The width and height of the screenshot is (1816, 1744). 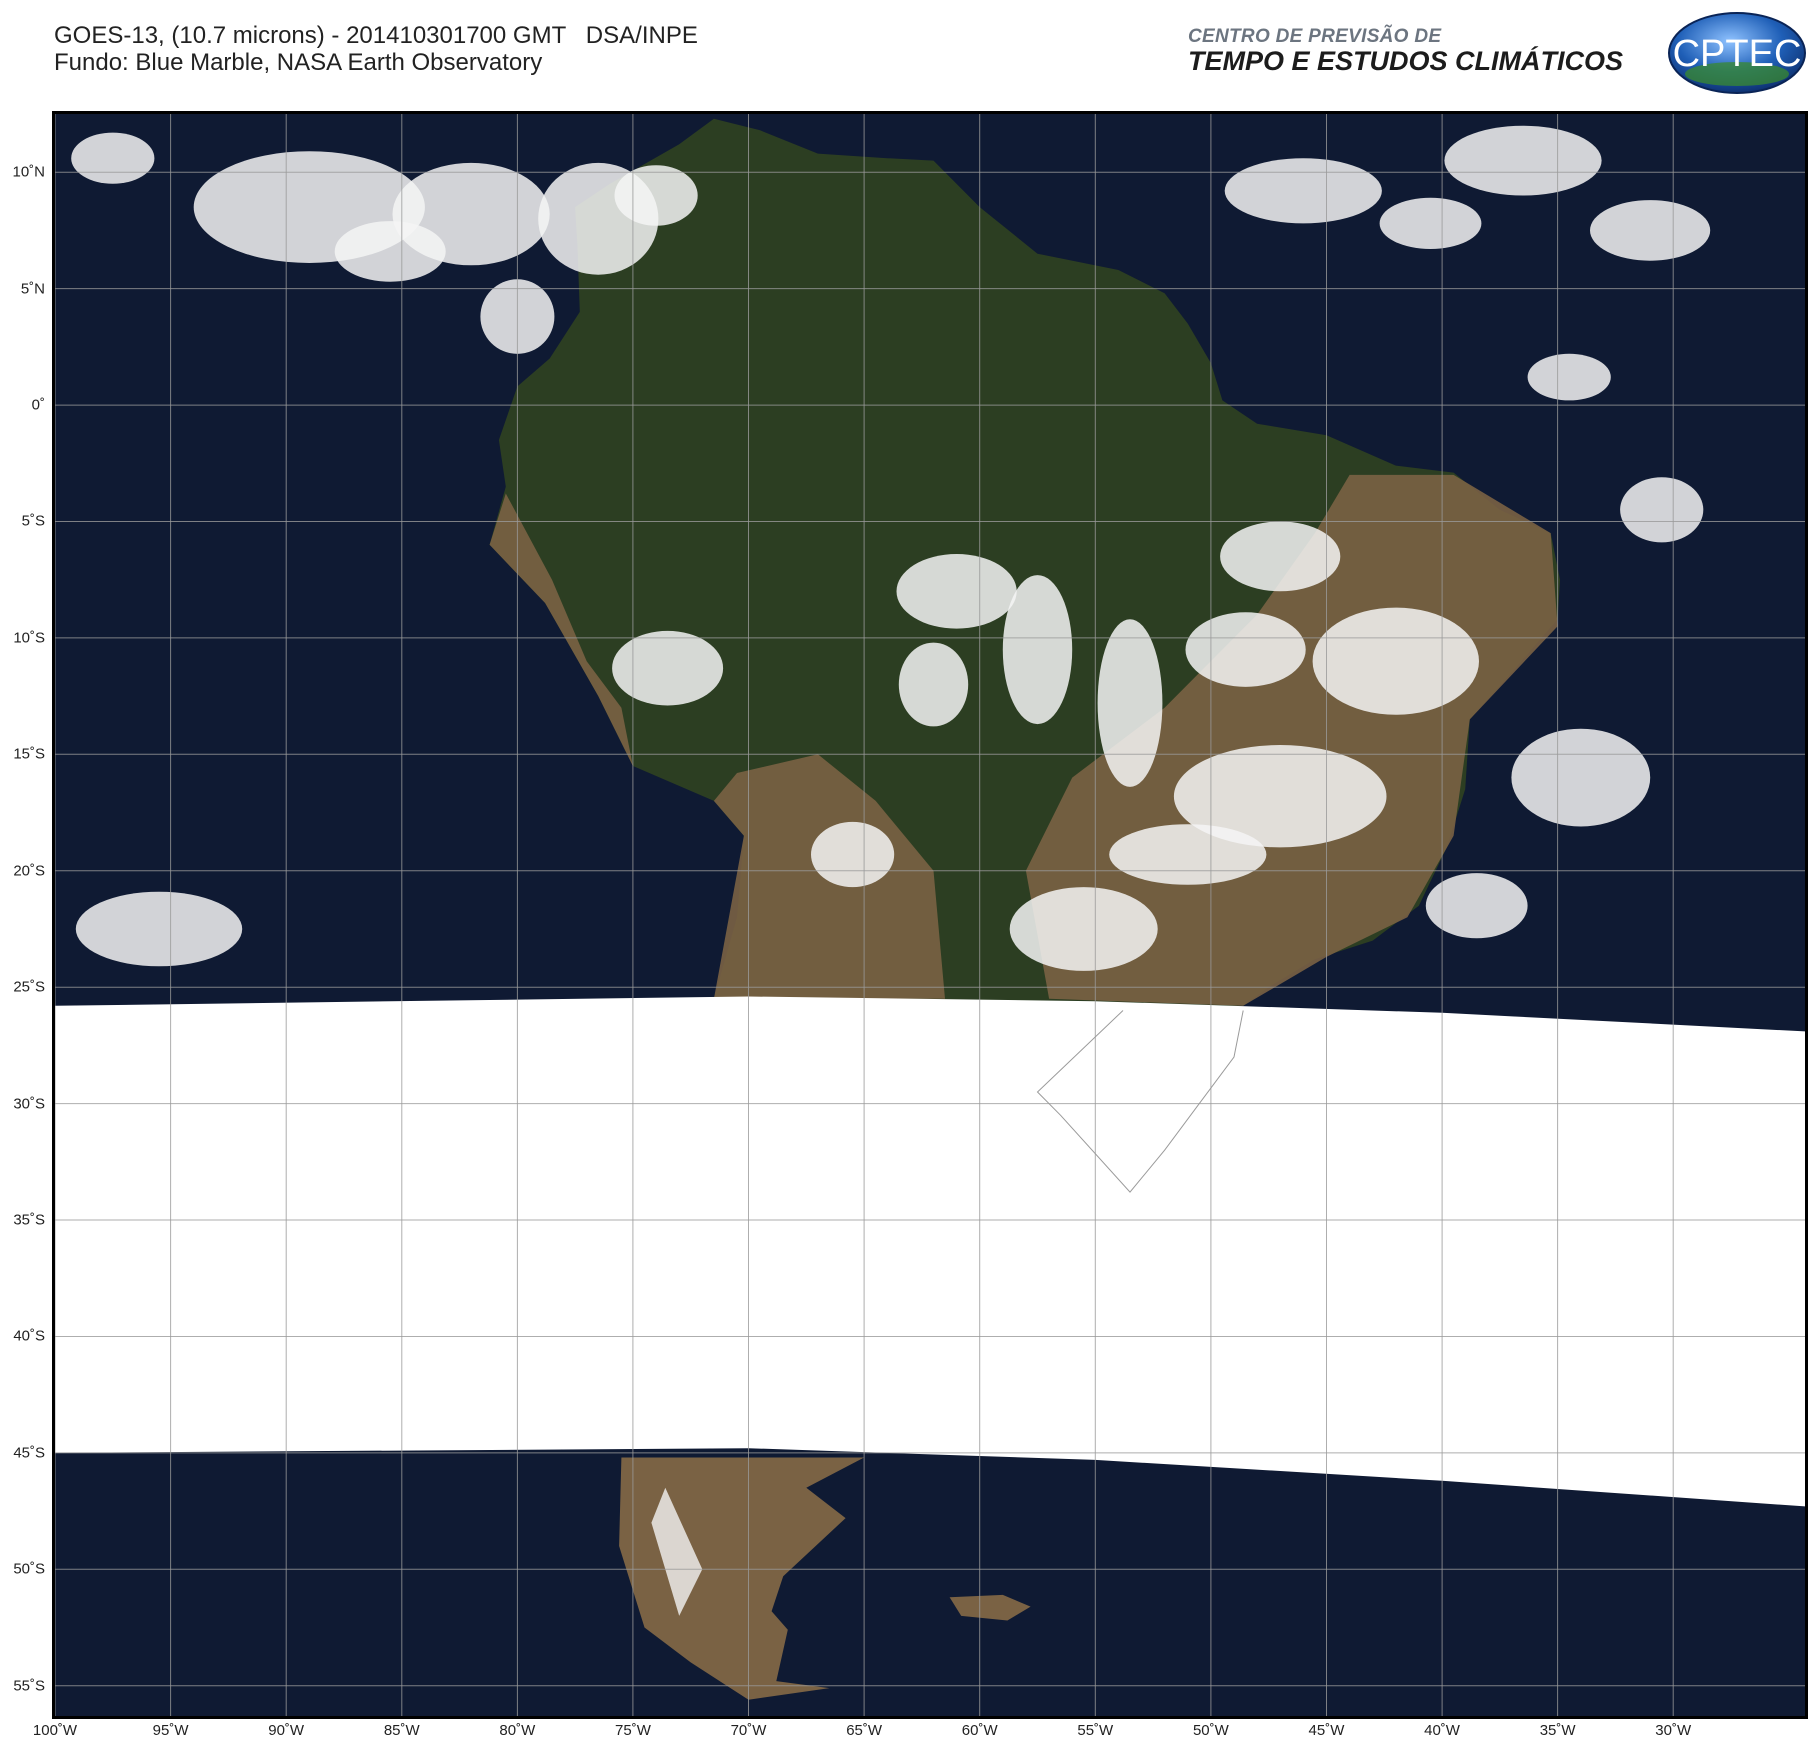 I want to click on organization-title: TEMPO E ESTUDOS CLIMÁTICOS, so click(x=1406, y=61).